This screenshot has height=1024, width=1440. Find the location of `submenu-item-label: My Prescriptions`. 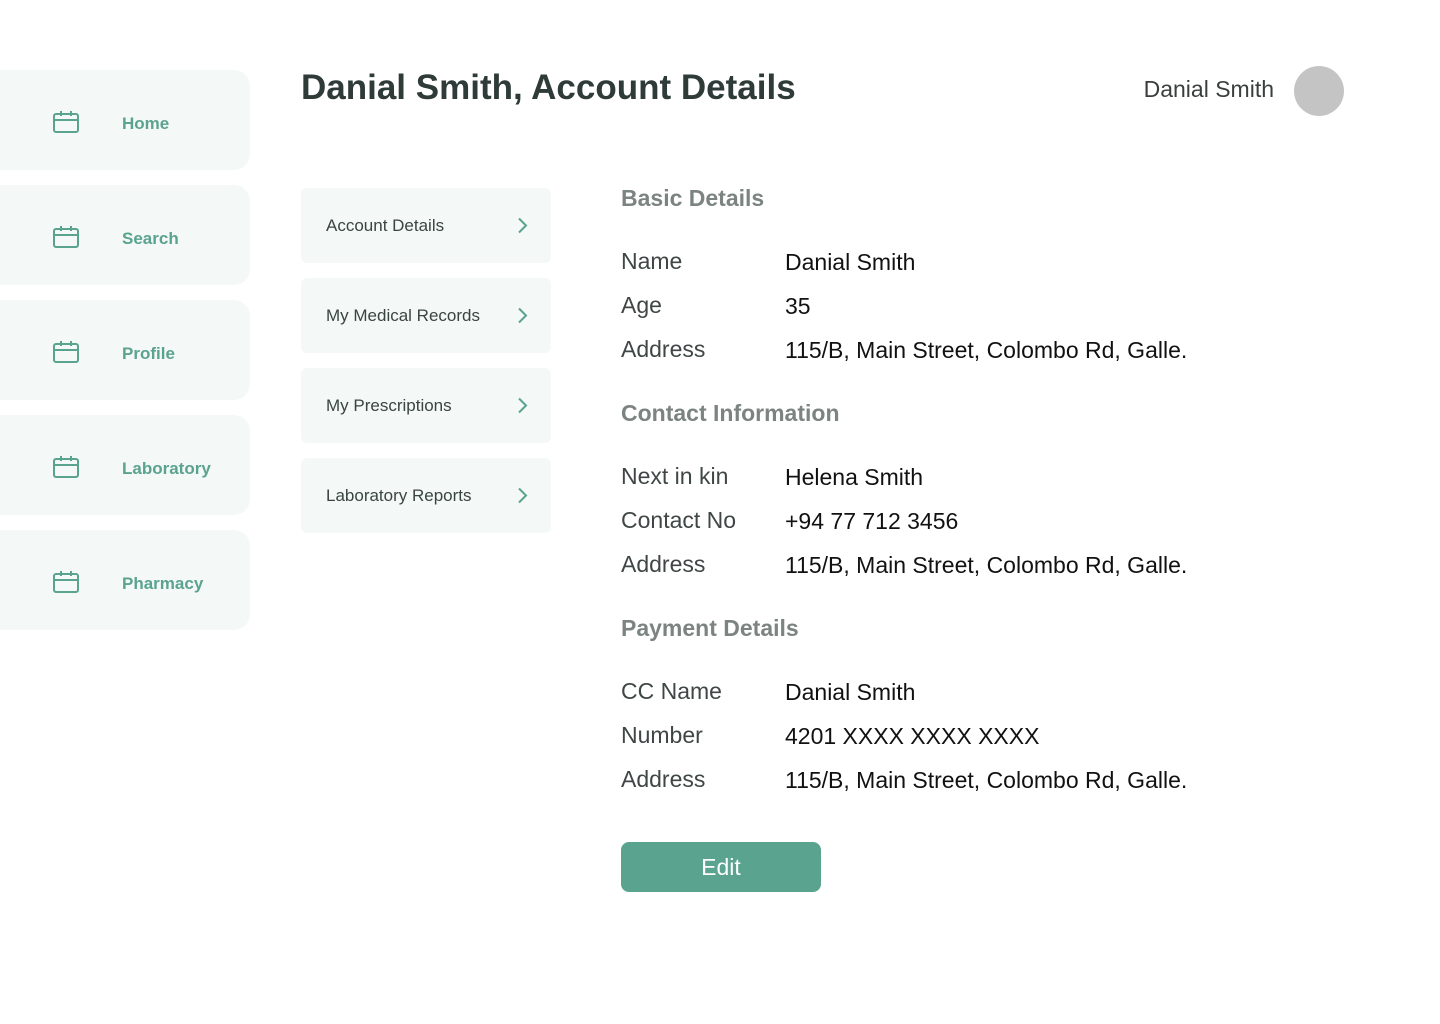

submenu-item-label: My Prescriptions is located at coordinates (389, 405).